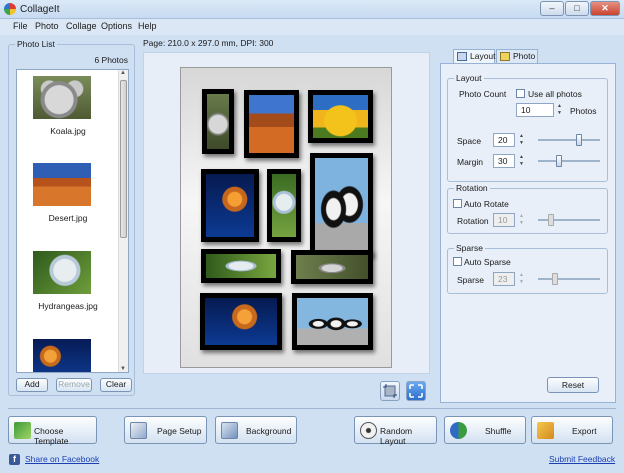  Describe the element at coordinates (123, 159) in the screenshot. I see `scrollbar-thumb` at that location.